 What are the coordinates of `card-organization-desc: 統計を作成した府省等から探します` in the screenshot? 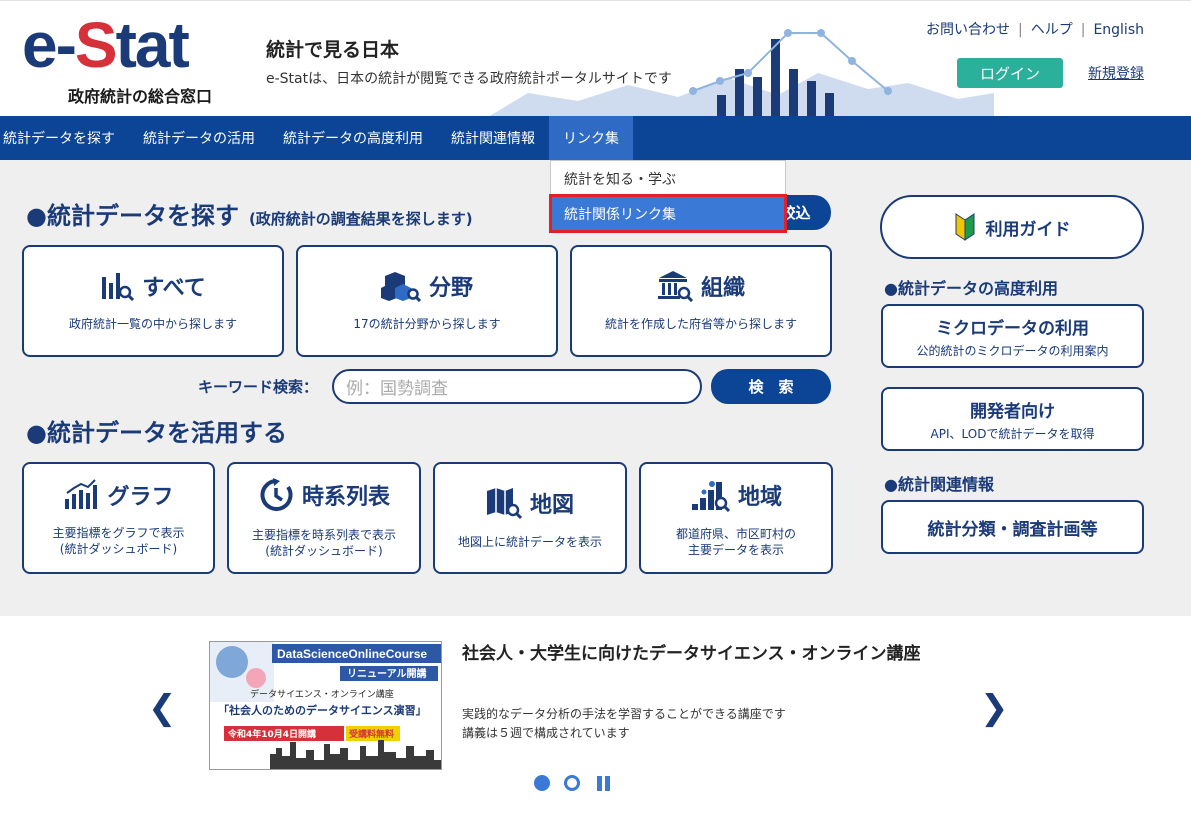 It's located at (700, 323).